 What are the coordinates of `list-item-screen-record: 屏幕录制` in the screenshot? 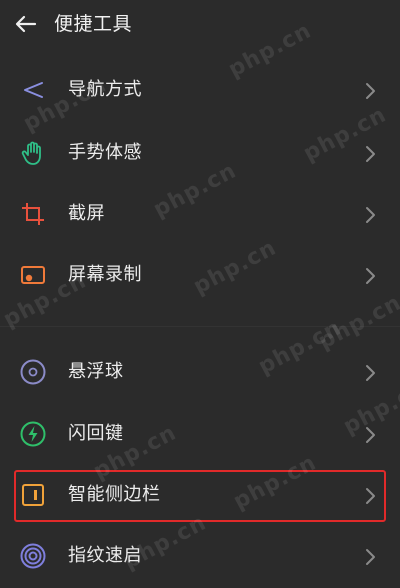 It's located at (200, 276).